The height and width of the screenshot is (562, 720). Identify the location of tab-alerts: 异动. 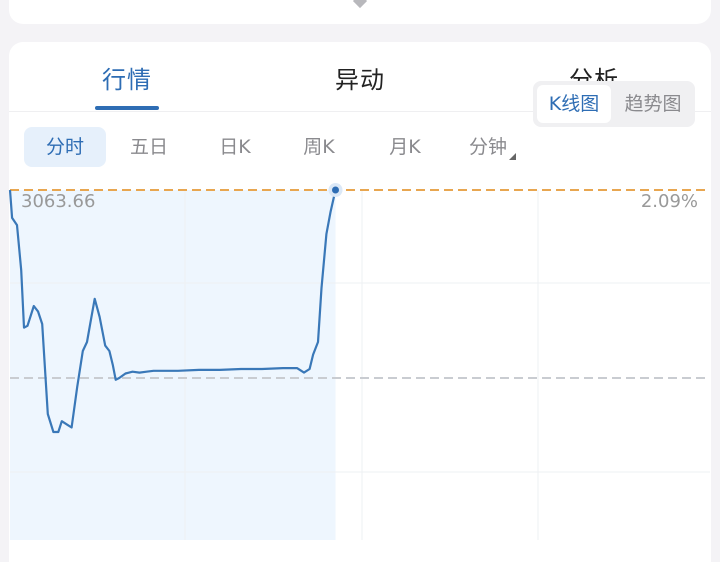
(360, 77).